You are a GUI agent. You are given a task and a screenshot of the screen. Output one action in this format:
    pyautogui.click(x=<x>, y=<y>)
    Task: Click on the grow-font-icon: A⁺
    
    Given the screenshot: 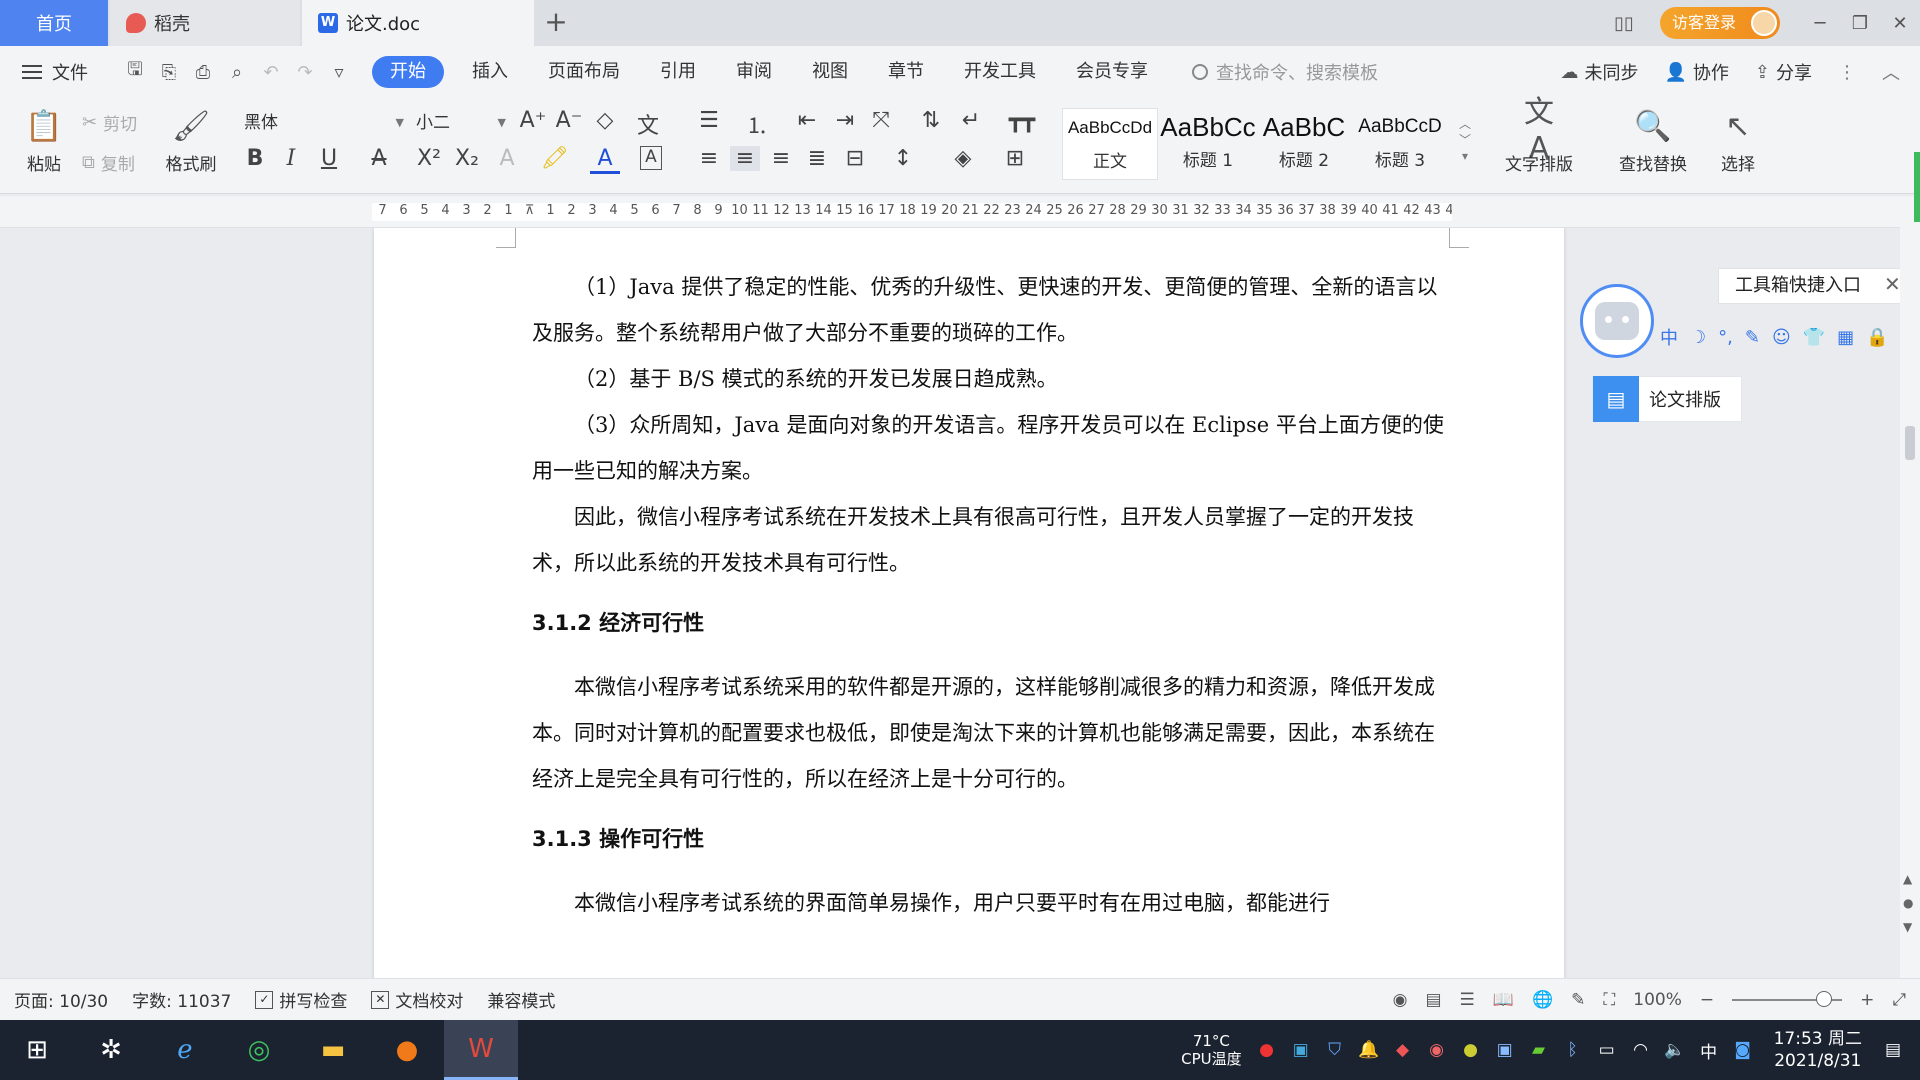 What is the action you would take?
    pyautogui.click(x=533, y=120)
    